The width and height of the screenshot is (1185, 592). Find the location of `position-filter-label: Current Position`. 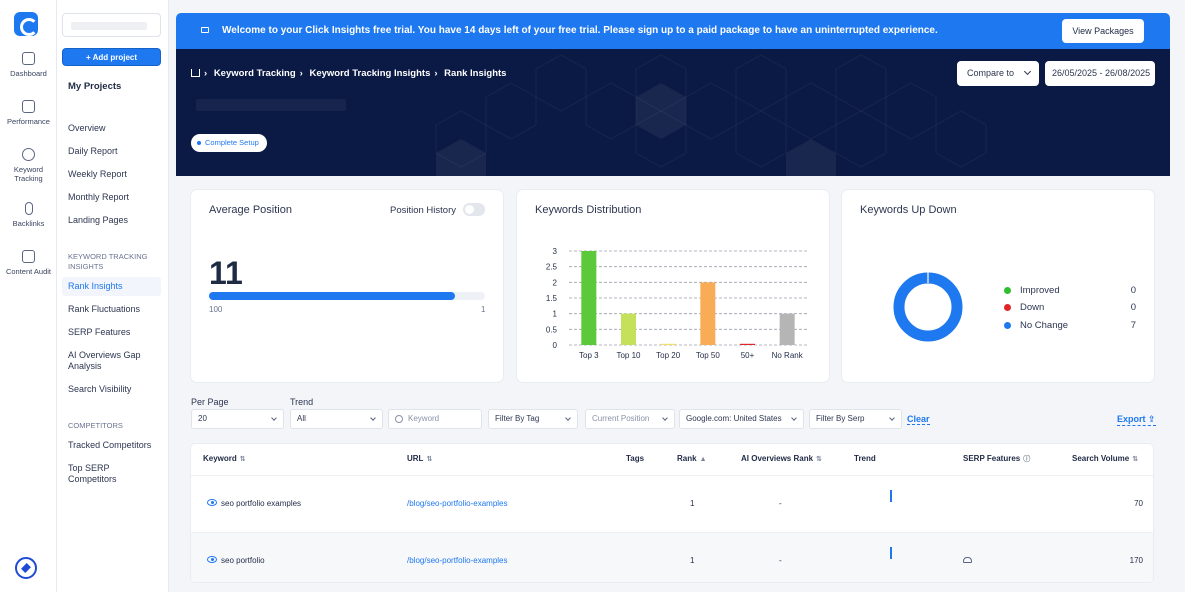

position-filter-label: Current Position is located at coordinates (621, 418).